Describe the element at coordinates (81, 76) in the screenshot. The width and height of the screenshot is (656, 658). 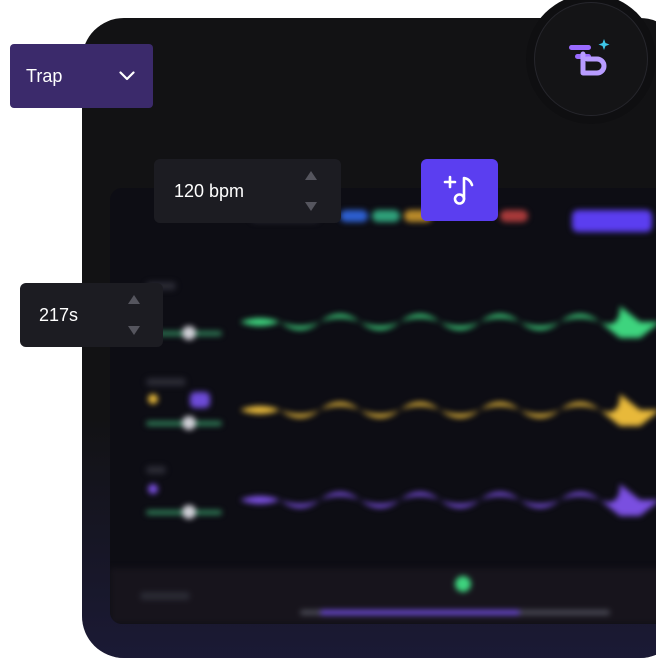
I see `genre-dropdown: Trap` at that location.